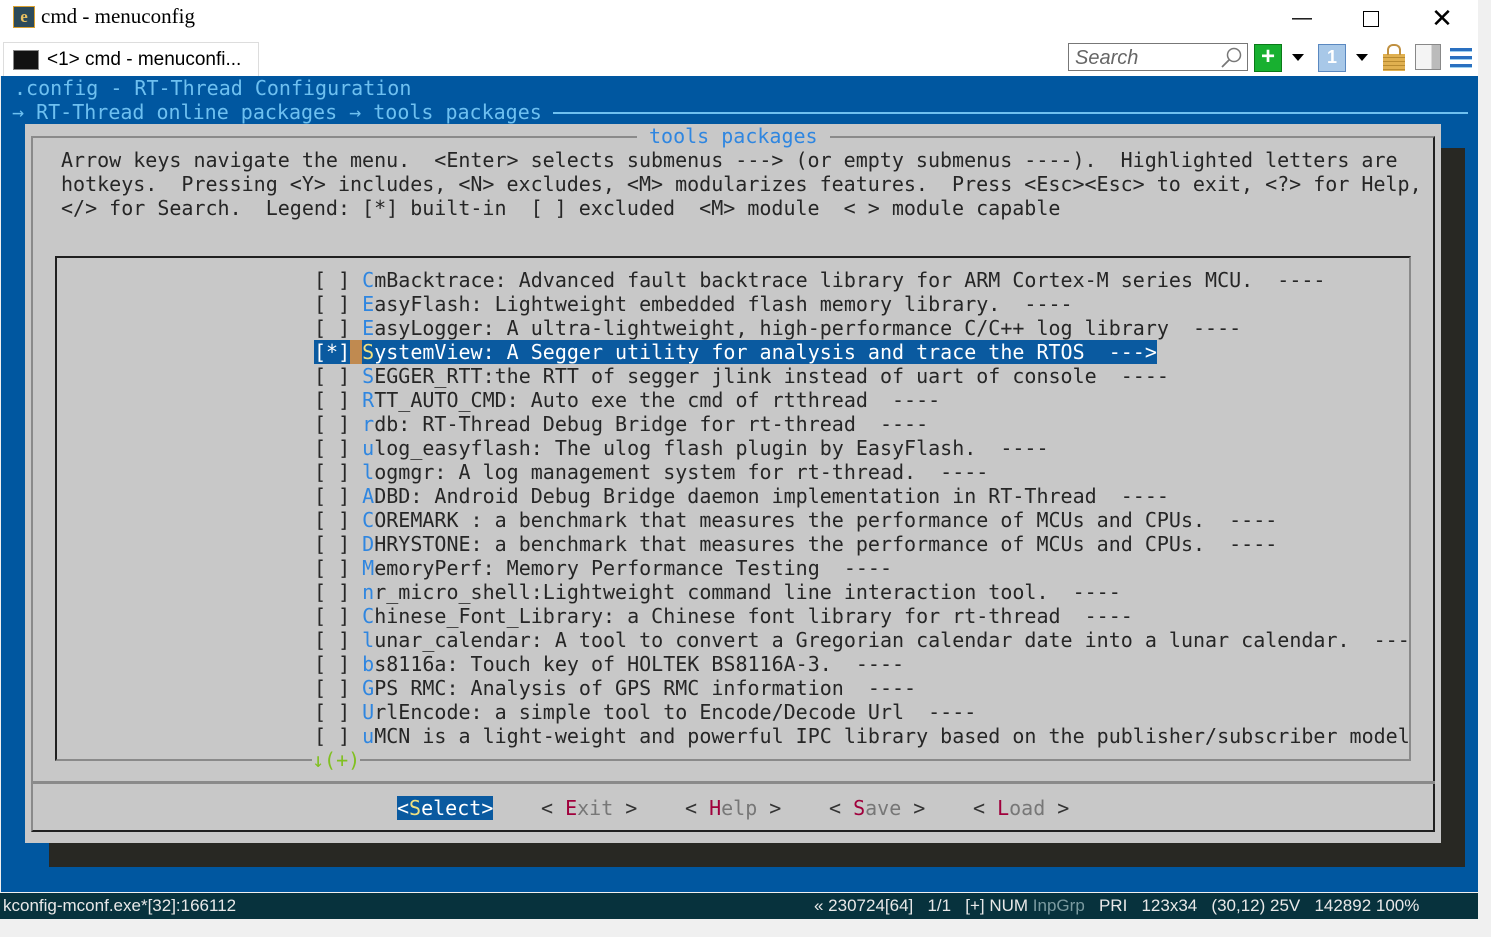  Describe the element at coordinates (336, 760) in the screenshot. I see `more-indicator: ↓(+)` at that location.